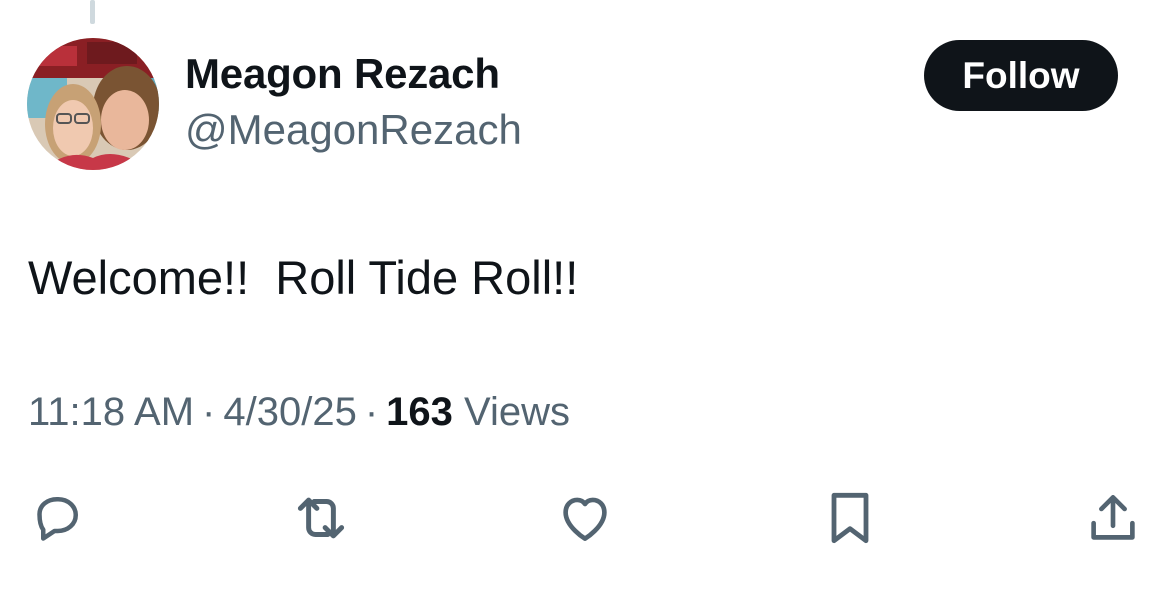 The width and height of the screenshot is (1170, 601). I want to click on action-bar, so click(585, 518).